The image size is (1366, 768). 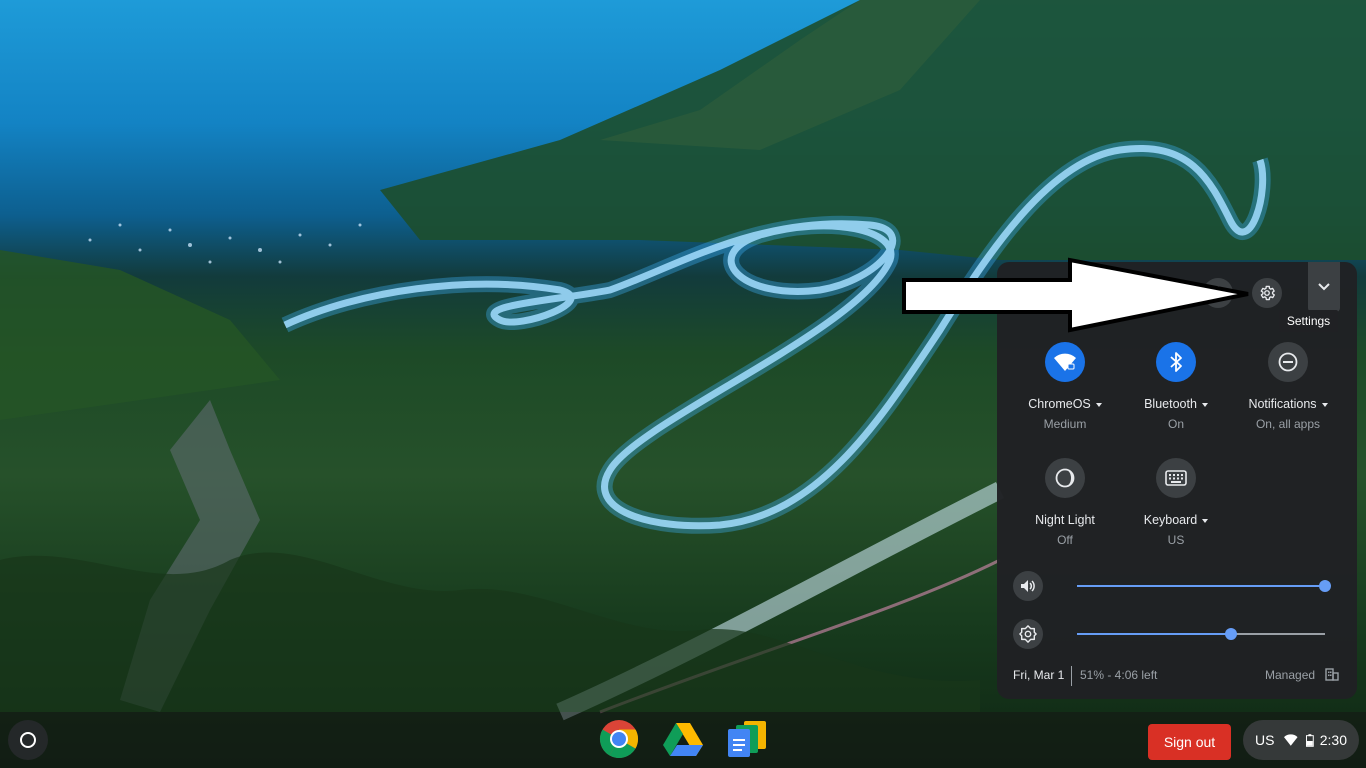 I want to click on brightness-slider, so click(x=1201, y=634).